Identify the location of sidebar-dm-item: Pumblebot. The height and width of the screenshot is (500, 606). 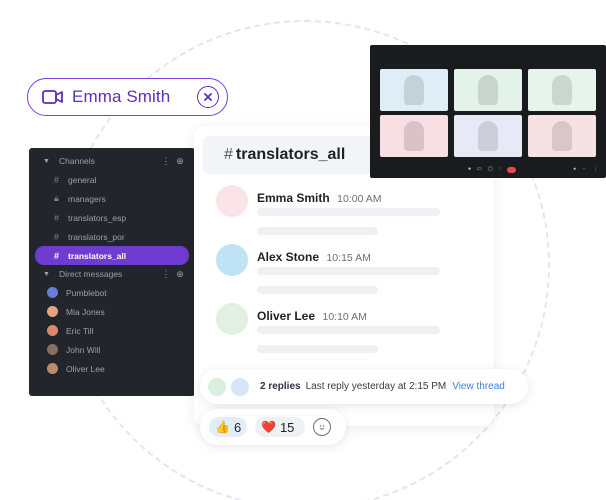
(112, 292).